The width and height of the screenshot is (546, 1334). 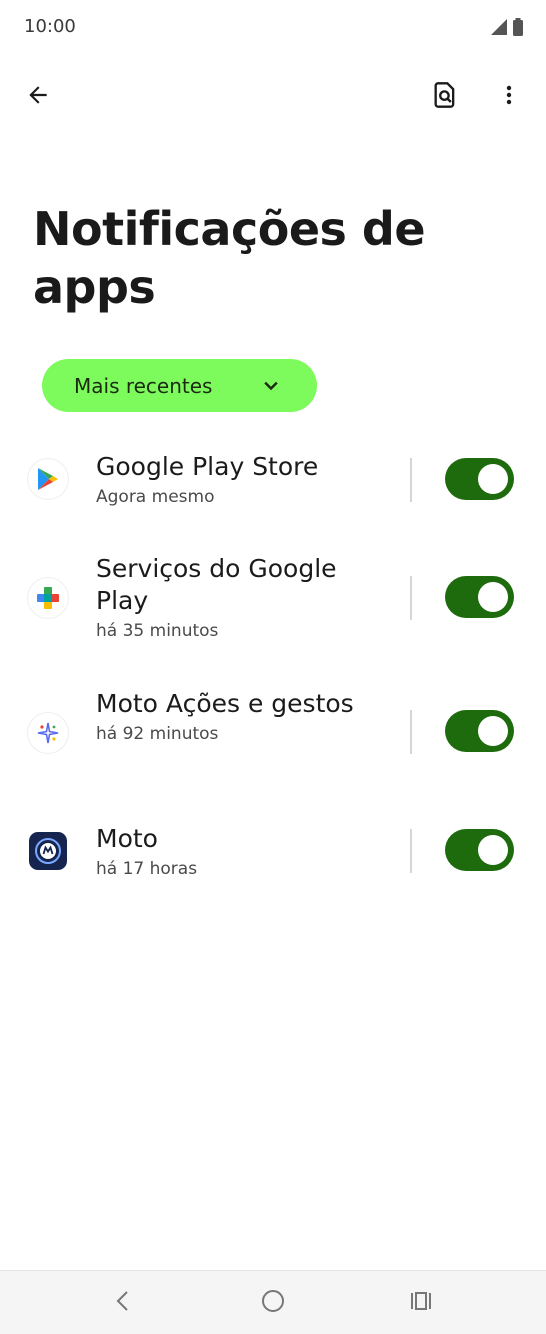 What do you see at coordinates (499, 29) in the screenshot?
I see `signal-icon` at bounding box center [499, 29].